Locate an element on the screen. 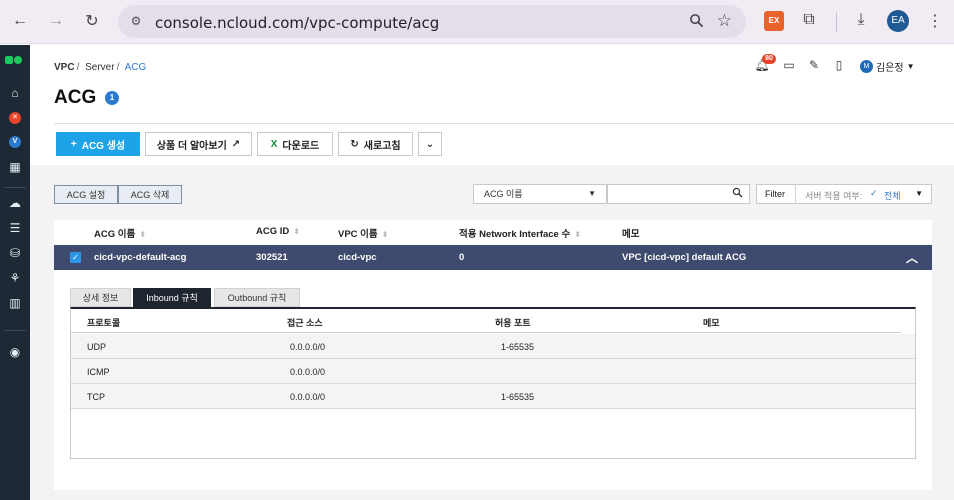 This screenshot has height=500, width=954. database-icon: ⛁ is located at coordinates (15, 253).